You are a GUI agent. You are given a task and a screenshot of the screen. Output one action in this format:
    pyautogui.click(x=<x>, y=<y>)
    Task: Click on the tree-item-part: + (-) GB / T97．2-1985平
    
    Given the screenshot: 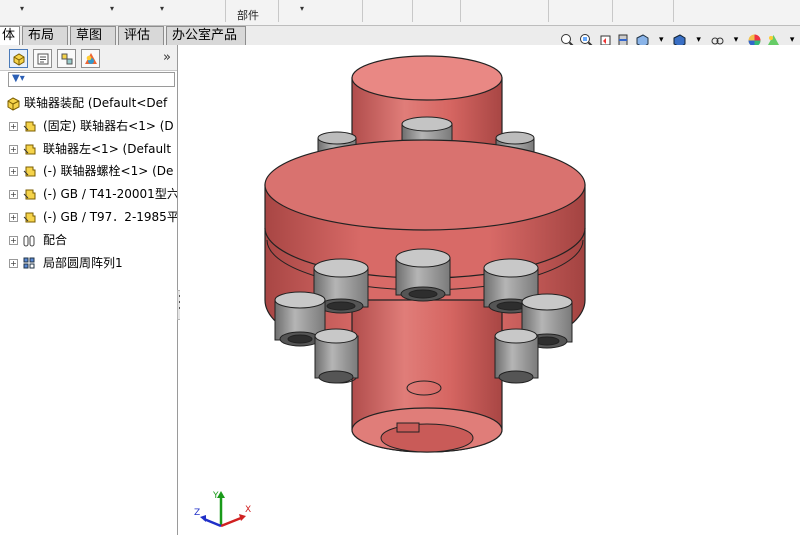 What is the action you would take?
    pyautogui.click(x=88, y=217)
    